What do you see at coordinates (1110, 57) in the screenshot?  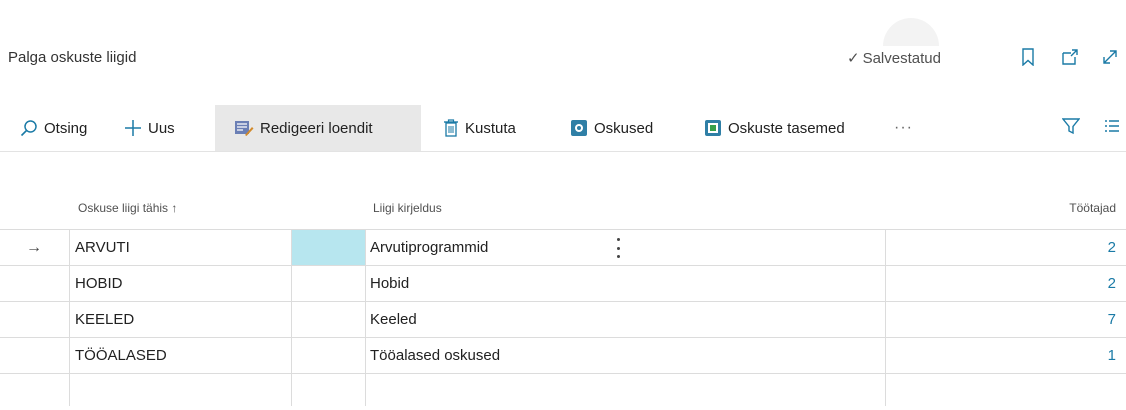 I see `expand-icon` at bounding box center [1110, 57].